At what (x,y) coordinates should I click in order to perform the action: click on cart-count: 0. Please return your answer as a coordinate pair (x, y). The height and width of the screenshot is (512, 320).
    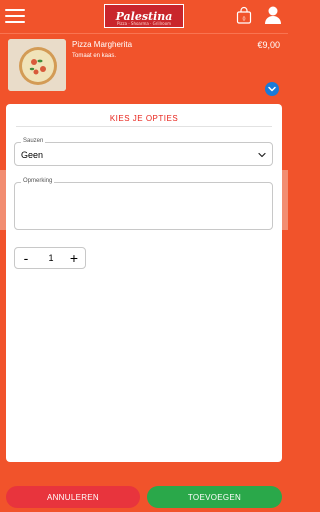
    Looking at the image, I should click on (244, 20).